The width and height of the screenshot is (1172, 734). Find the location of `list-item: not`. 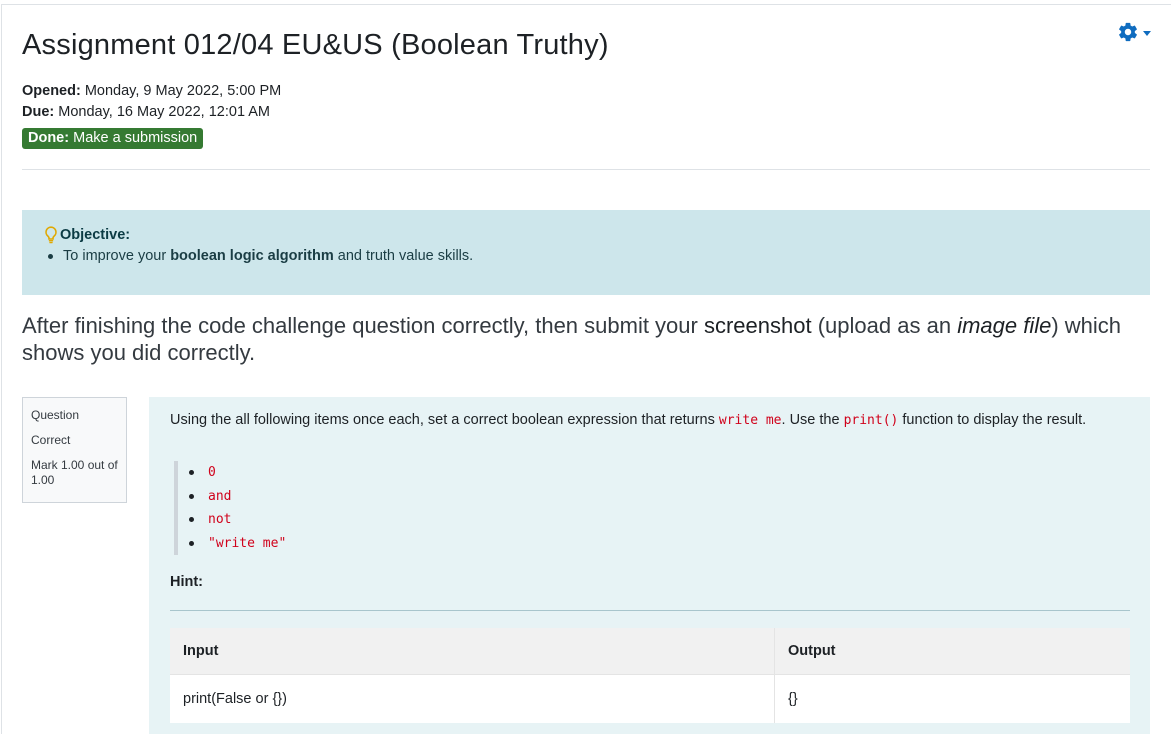

list-item: not is located at coordinates (237, 520).